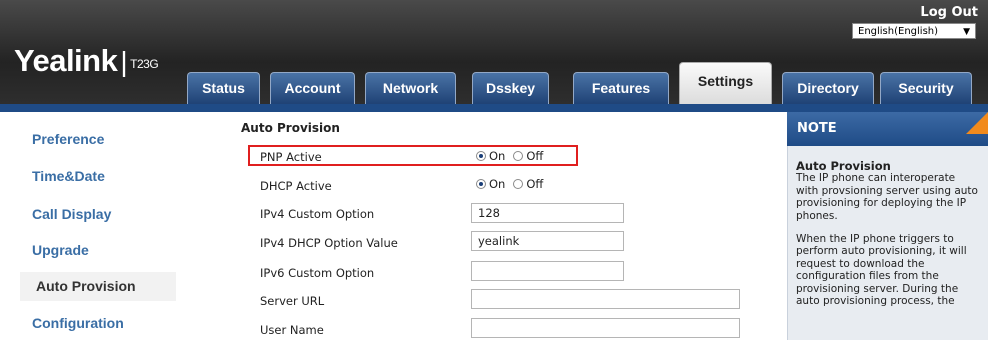 The image size is (988, 340). What do you see at coordinates (481, 156) in the screenshot?
I see `pnp-active-on-radio` at bounding box center [481, 156].